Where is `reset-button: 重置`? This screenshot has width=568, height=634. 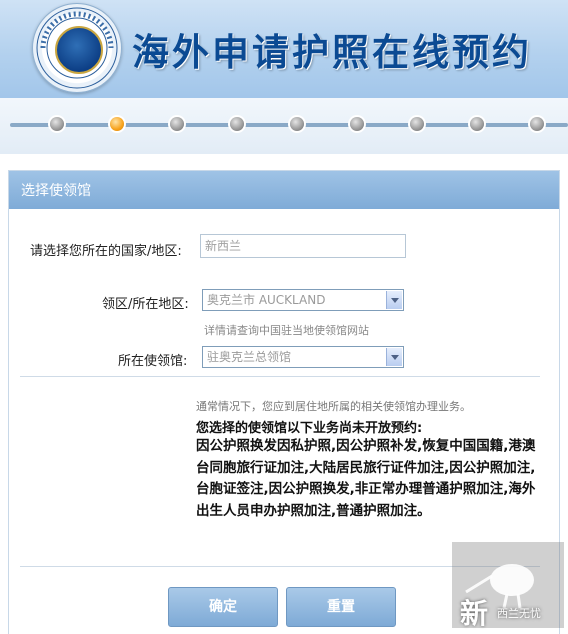
reset-button: 重置 is located at coordinates (341, 607).